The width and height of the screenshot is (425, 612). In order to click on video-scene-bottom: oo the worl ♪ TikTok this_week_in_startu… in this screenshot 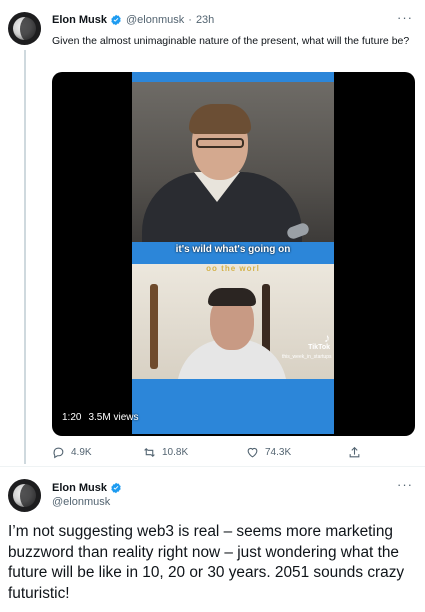, I will do `click(233, 321)`.